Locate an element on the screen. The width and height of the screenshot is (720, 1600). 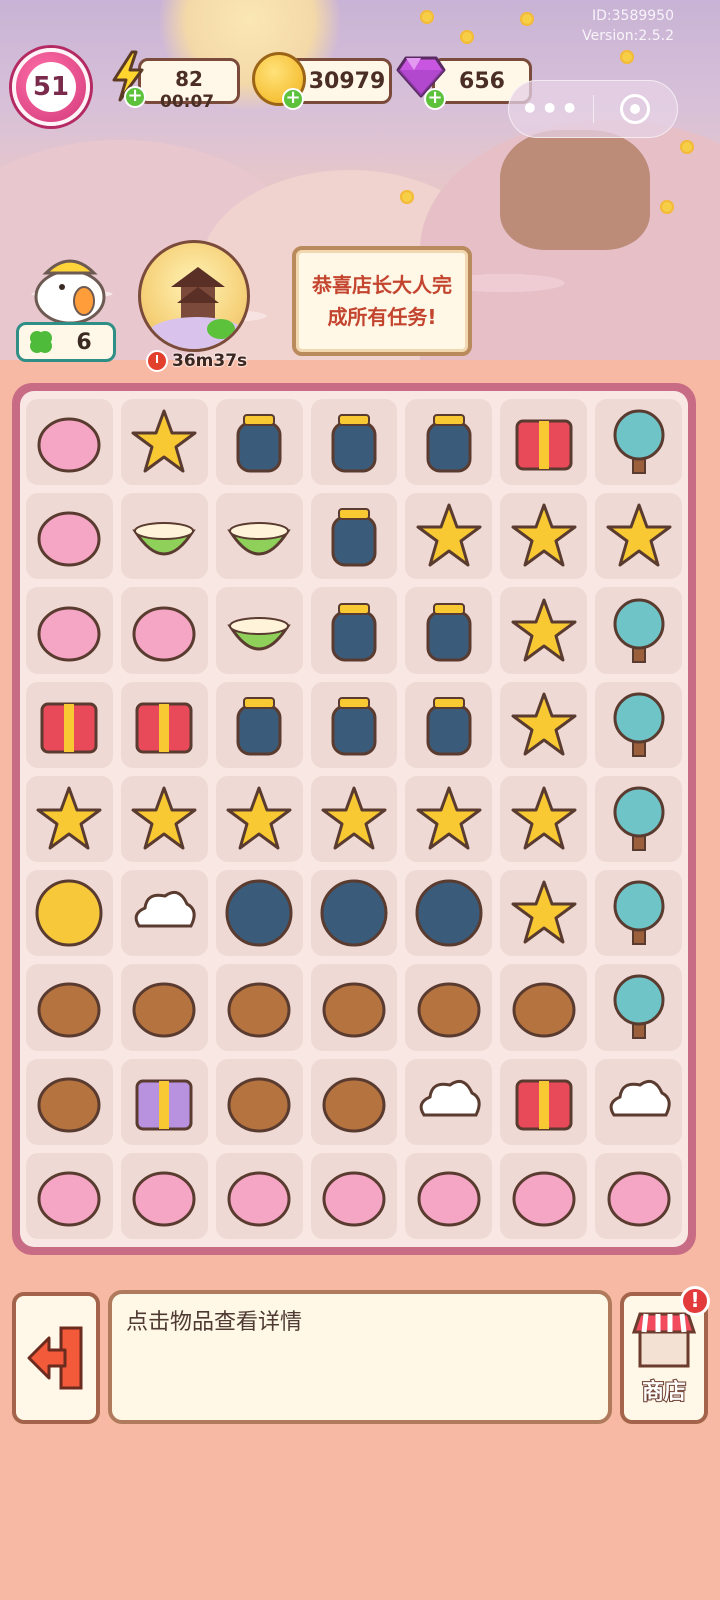
gibbous-moon-icon is located at coordinates (354, 913).